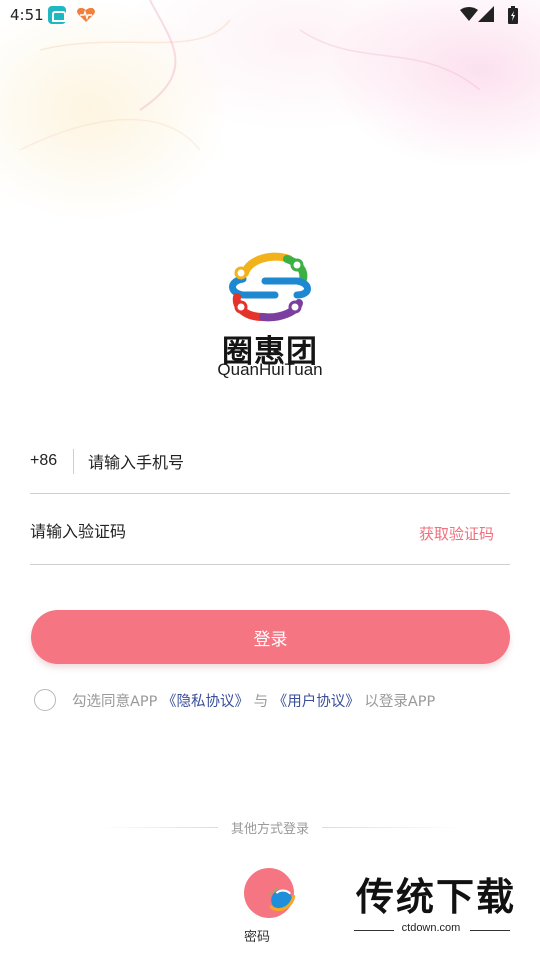  Describe the element at coordinates (210, 531) in the screenshot. I see `verification-code-input` at that location.